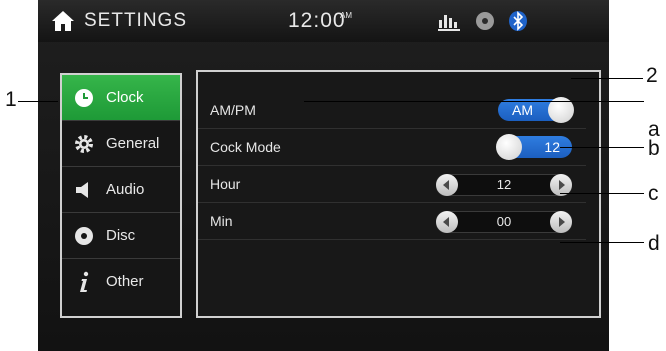 The image size is (666, 351). What do you see at coordinates (63, 21) in the screenshot?
I see `home-icon` at bounding box center [63, 21].